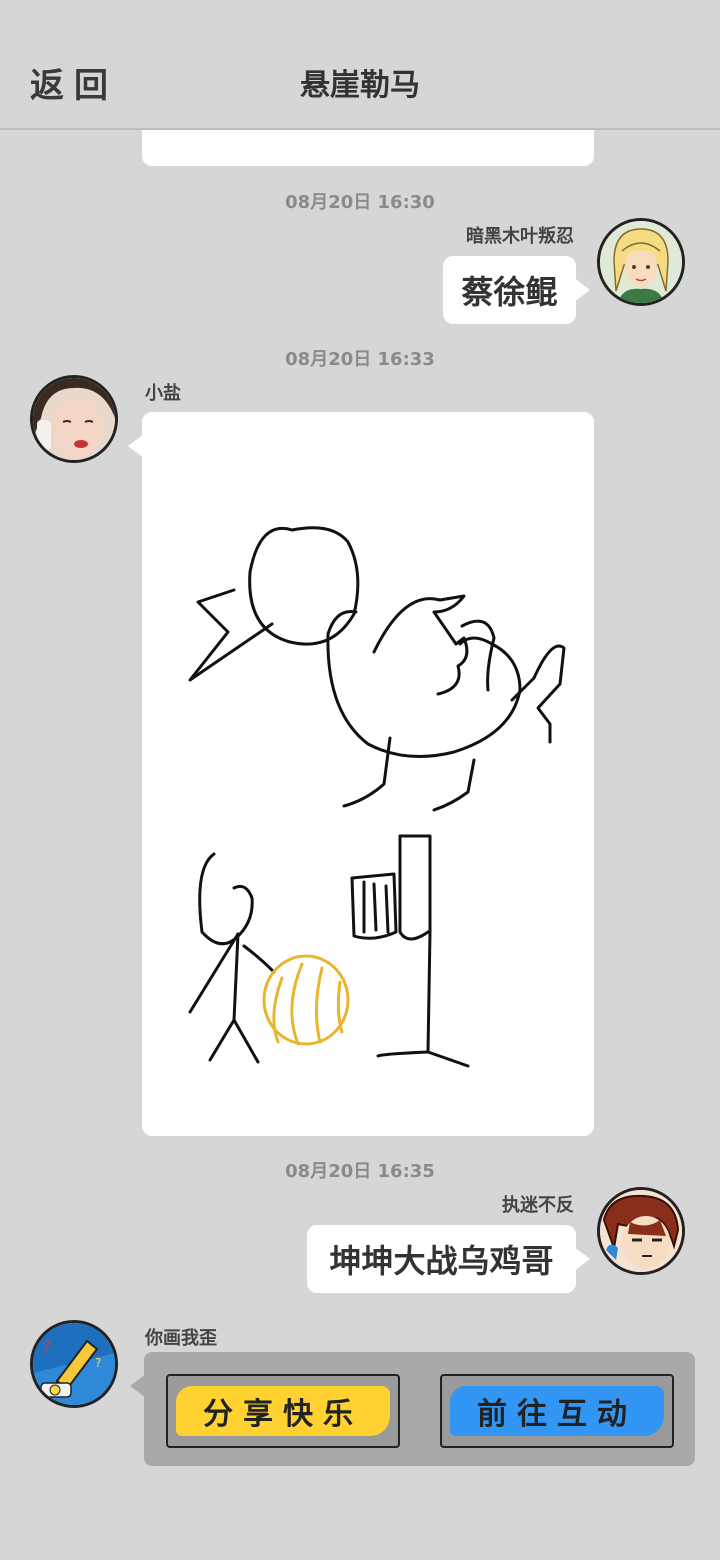 The height and width of the screenshot is (1560, 720). I want to click on girl-selfie-avatar-icon, so click(74, 419).